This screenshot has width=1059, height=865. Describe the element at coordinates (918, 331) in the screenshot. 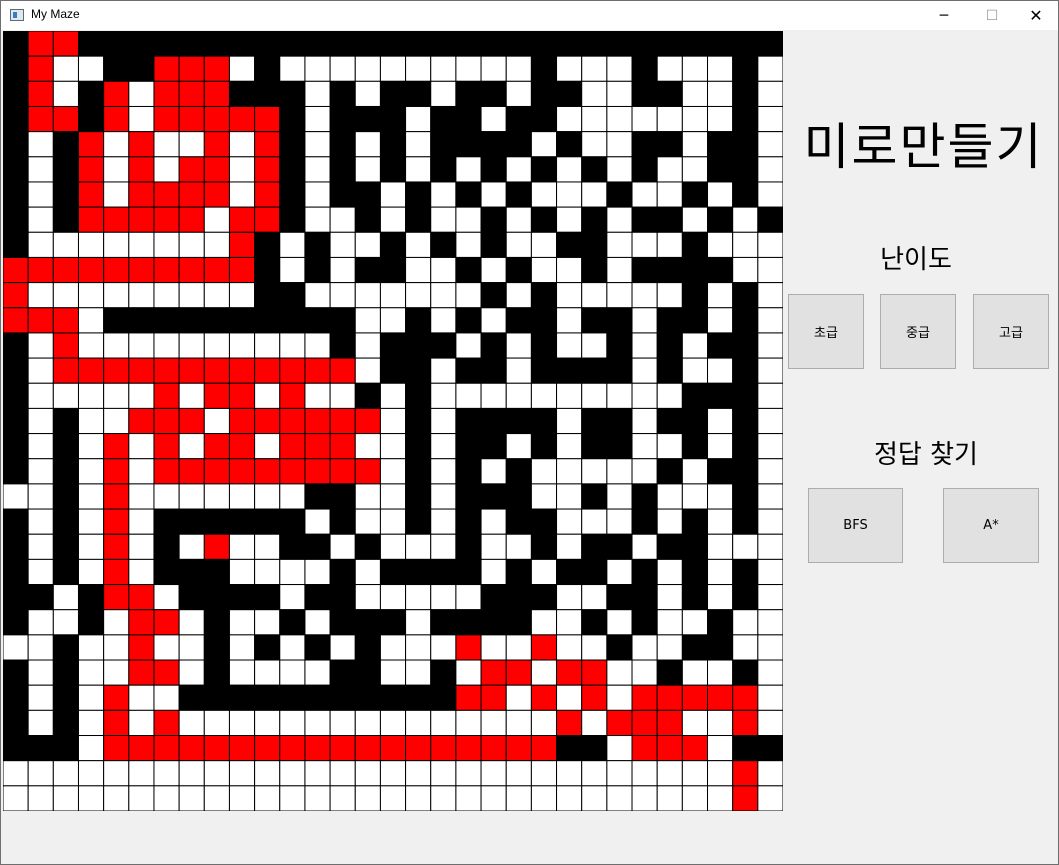

I see `medium-button: 중급` at that location.